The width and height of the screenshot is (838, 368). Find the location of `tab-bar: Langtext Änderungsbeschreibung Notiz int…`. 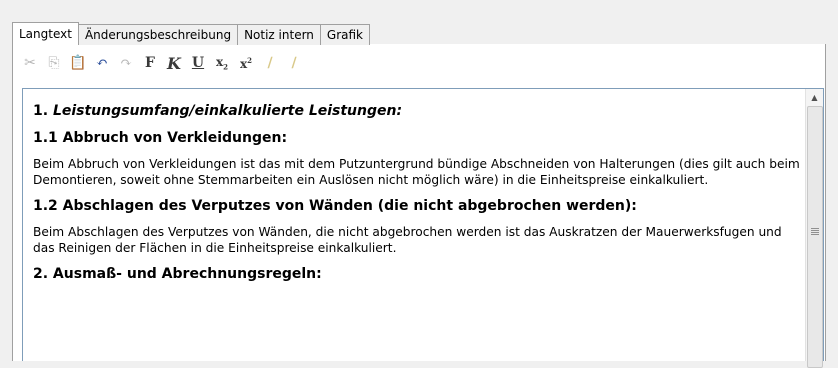

tab-bar: Langtext Änderungsbeschreibung Notiz int… is located at coordinates (191, 33).